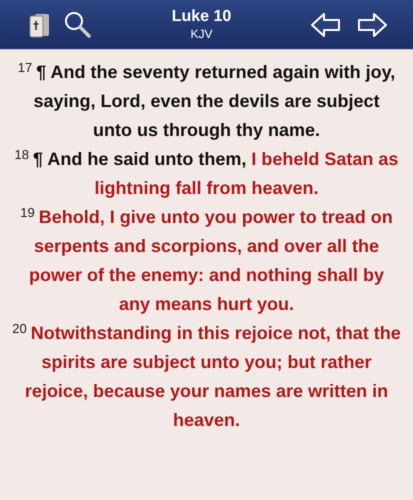 The width and height of the screenshot is (413, 500). Describe the element at coordinates (326, 24) in the screenshot. I see `left-arrow-icon` at that location.